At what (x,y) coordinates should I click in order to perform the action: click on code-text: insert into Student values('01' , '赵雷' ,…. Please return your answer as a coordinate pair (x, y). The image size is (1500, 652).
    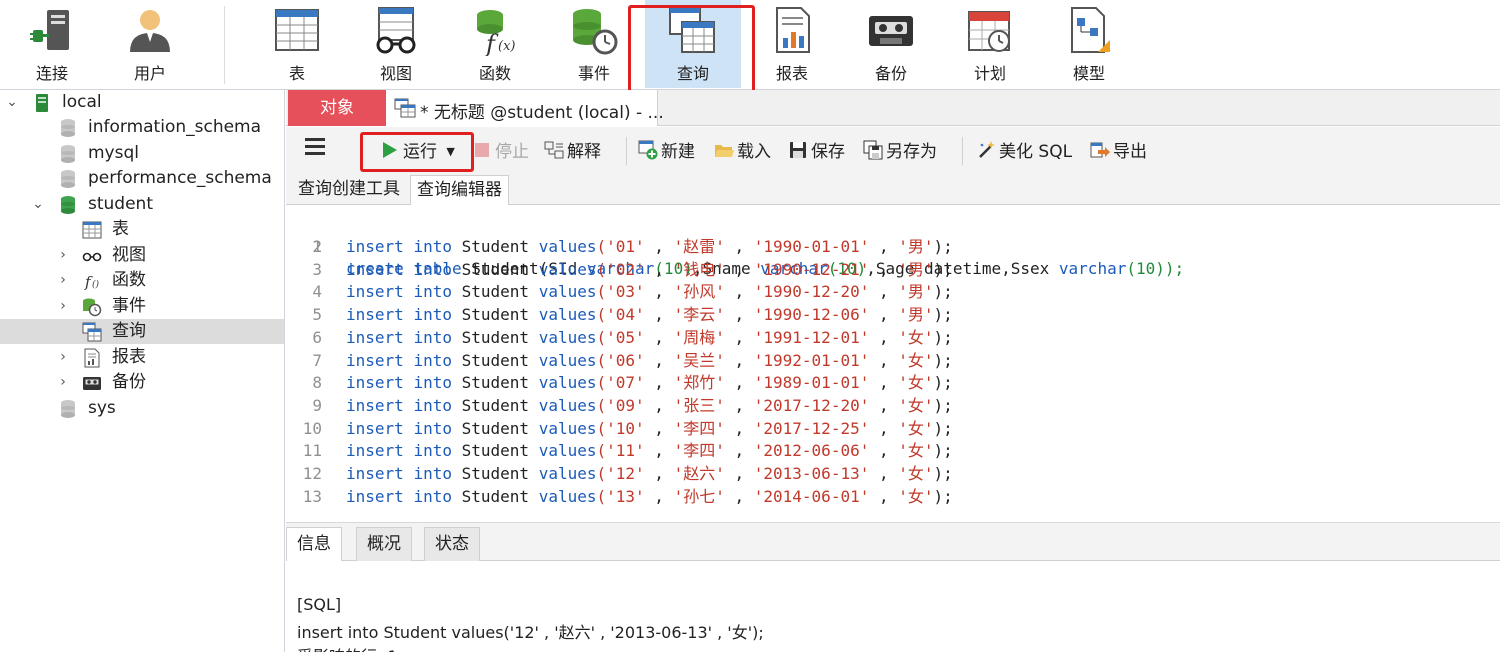
    Looking at the image, I should click on (649, 246).